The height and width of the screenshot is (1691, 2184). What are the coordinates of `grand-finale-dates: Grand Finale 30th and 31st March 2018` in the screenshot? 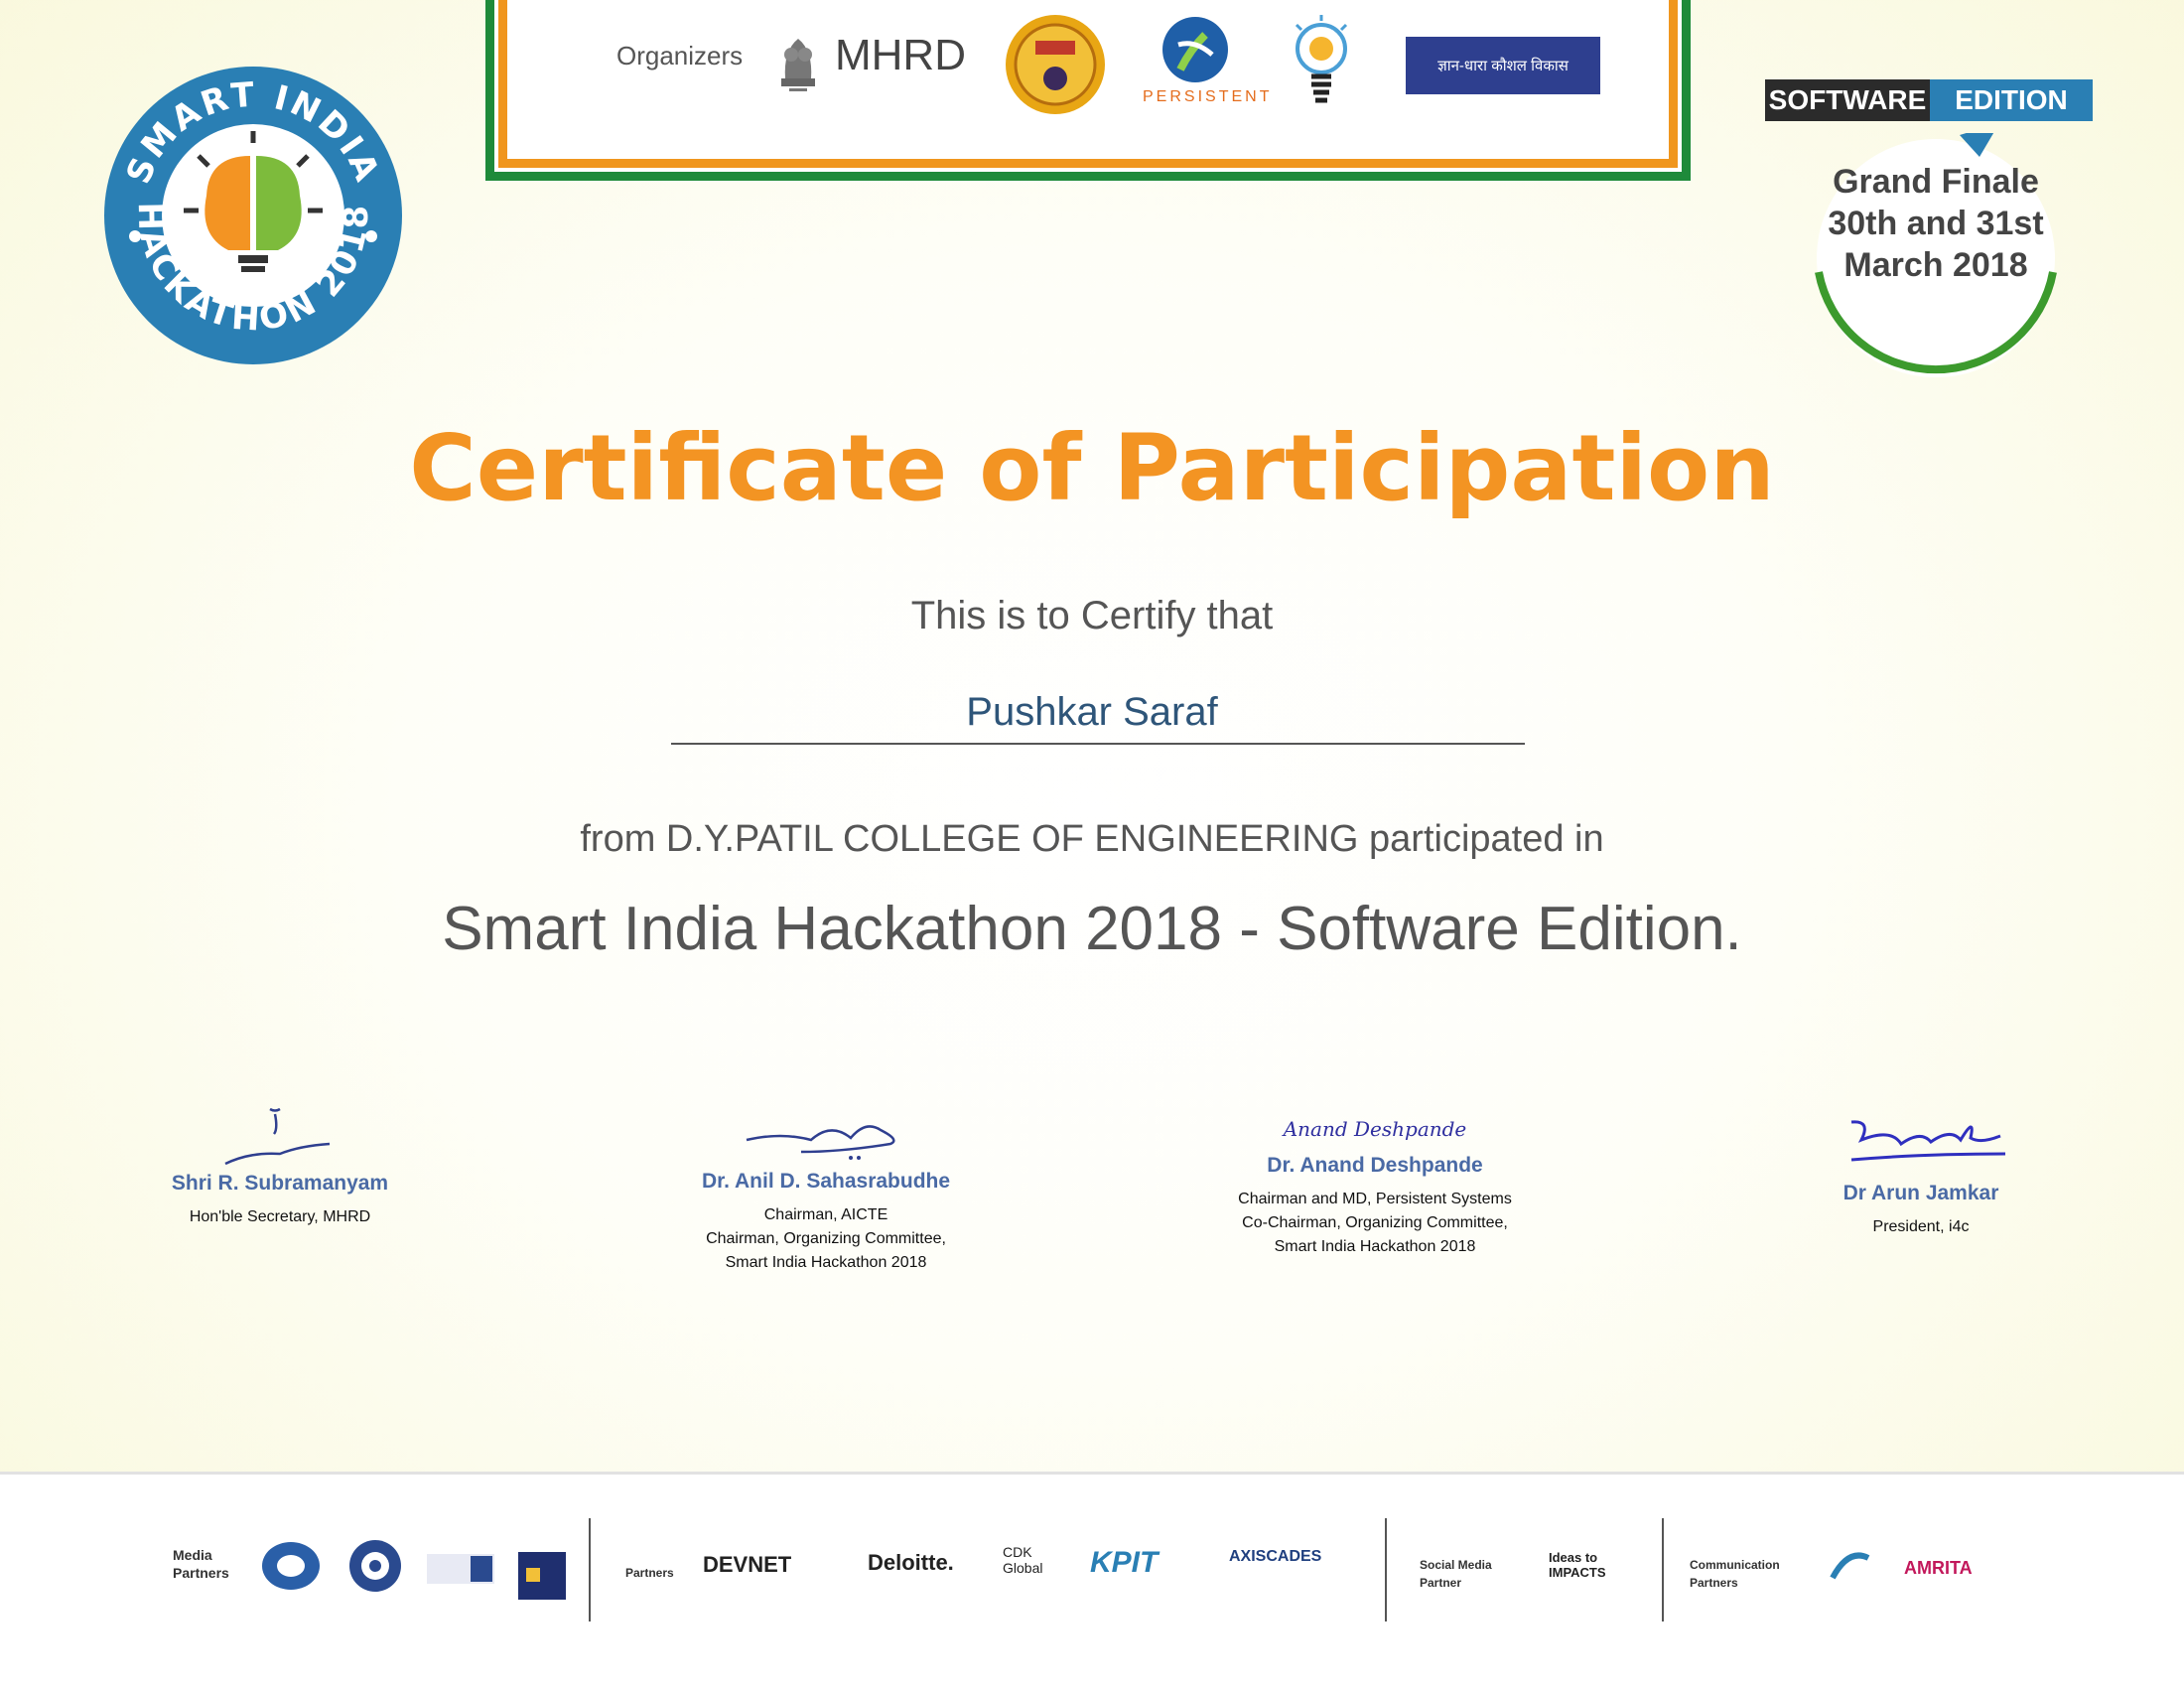 It's located at (1936, 223).